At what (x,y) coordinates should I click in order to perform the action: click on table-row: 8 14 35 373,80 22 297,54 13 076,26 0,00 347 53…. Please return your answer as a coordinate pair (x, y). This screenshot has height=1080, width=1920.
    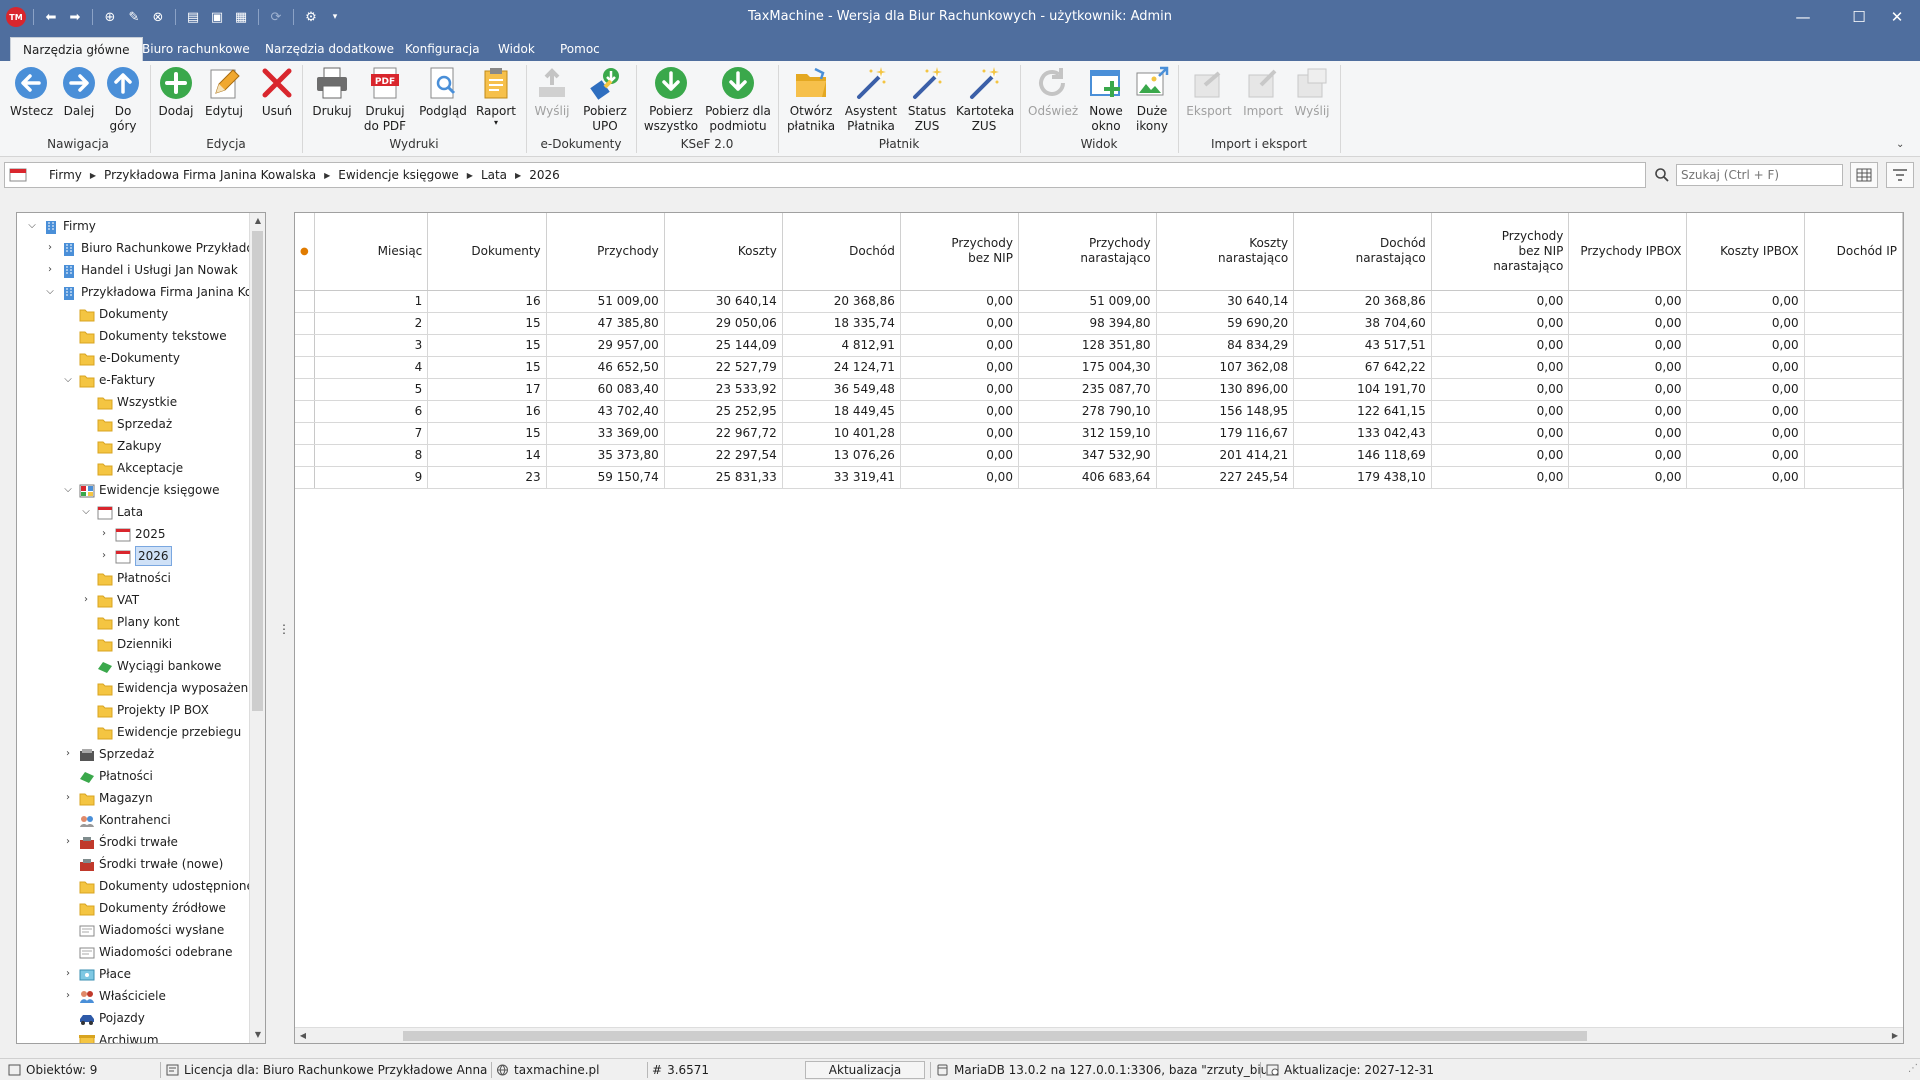
    Looking at the image, I should click on (1099, 455).